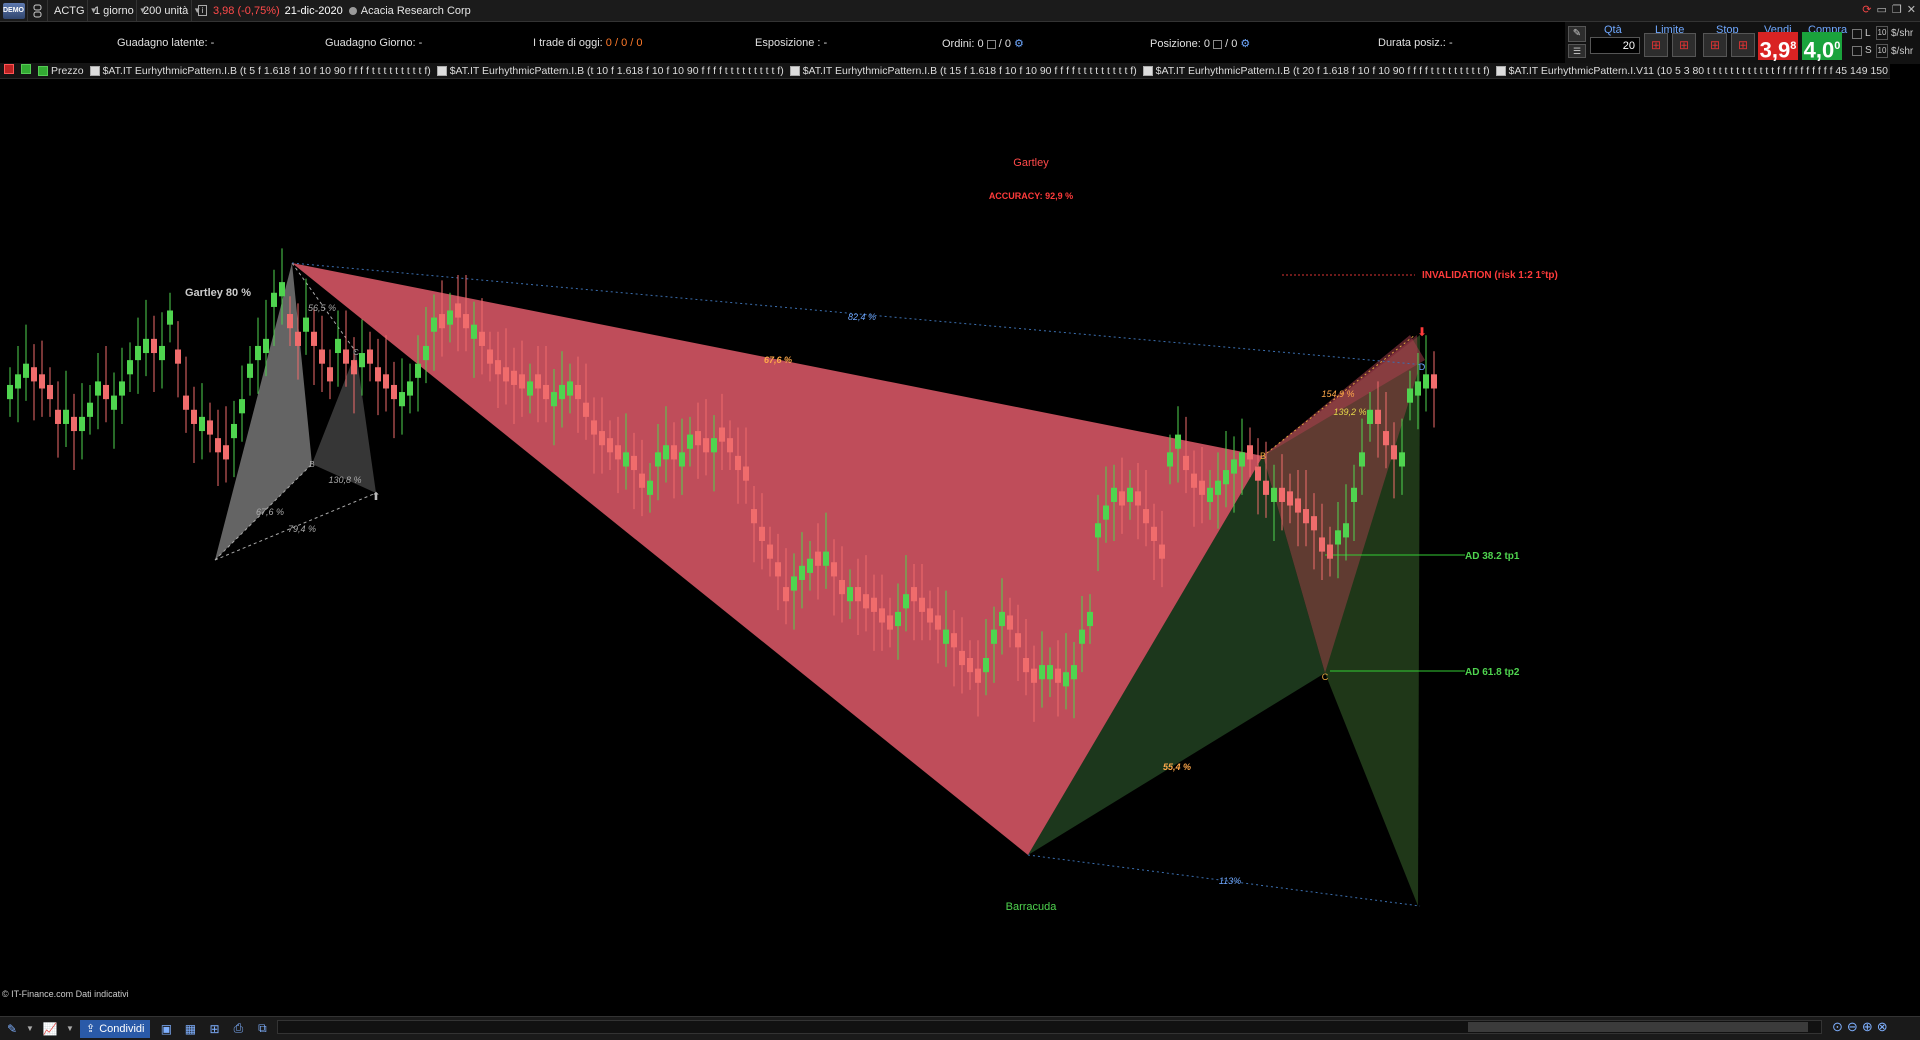 The height and width of the screenshot is (1040, 1920). What do you see at coordinates (1031, 196) in the screenshot?
I see `pattern-accuracy: ACCURACY: 92,9 %` at bounding box center [1031, 196].